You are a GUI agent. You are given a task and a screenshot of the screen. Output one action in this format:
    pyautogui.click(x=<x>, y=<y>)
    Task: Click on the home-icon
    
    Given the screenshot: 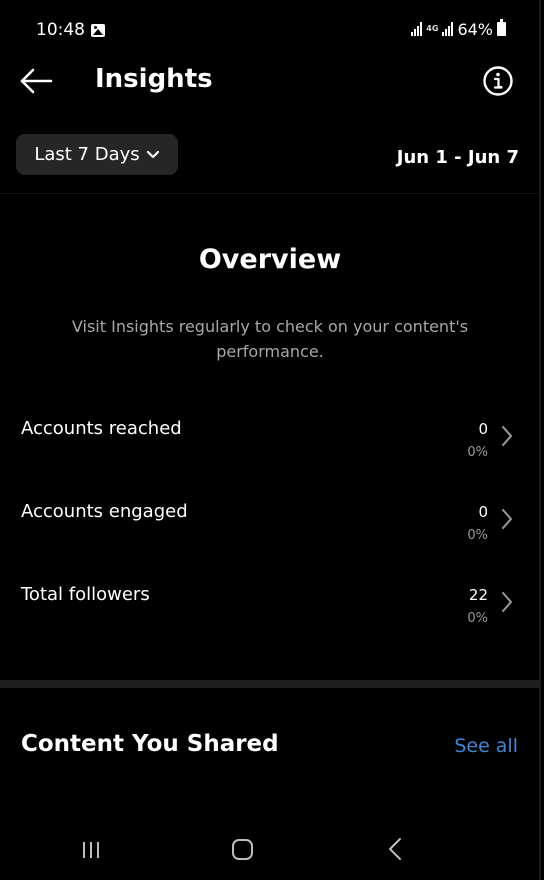 What is the action you would take?
    pyautogui.click(x=242, y=849)
    